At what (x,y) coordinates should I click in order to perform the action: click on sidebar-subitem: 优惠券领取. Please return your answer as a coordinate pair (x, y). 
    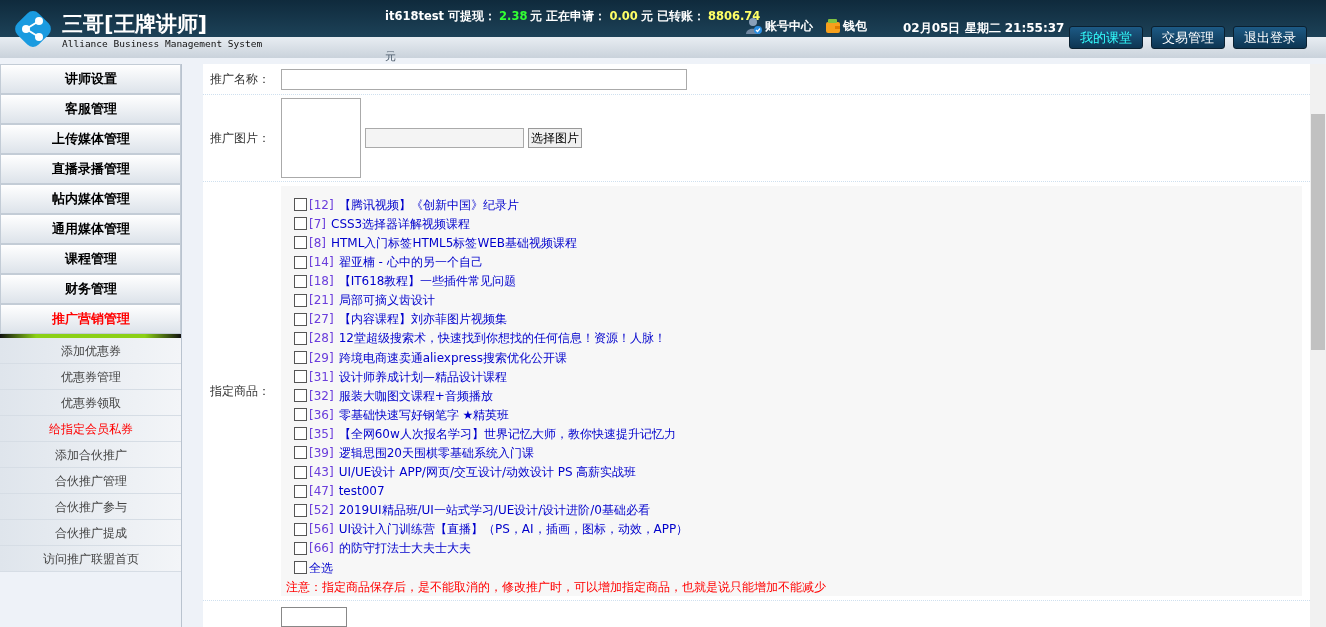
    Looking at the image, I should click on (90, 403).